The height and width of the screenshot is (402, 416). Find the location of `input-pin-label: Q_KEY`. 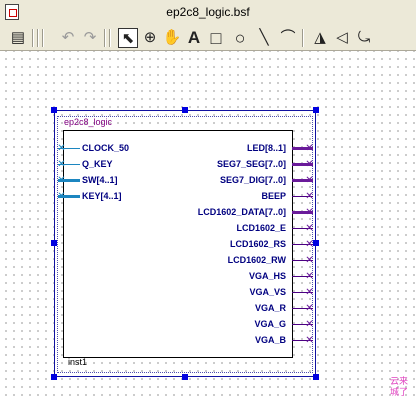

input-pin-label: Q_KEY is located at coordinates (97, 164).